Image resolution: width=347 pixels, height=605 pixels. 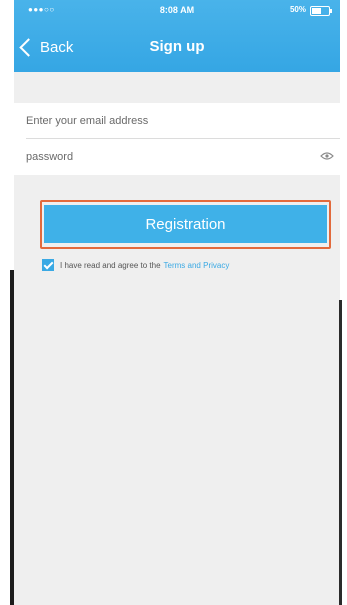 I want to click on battery-percent: 50%, so click(x=297, y=9).